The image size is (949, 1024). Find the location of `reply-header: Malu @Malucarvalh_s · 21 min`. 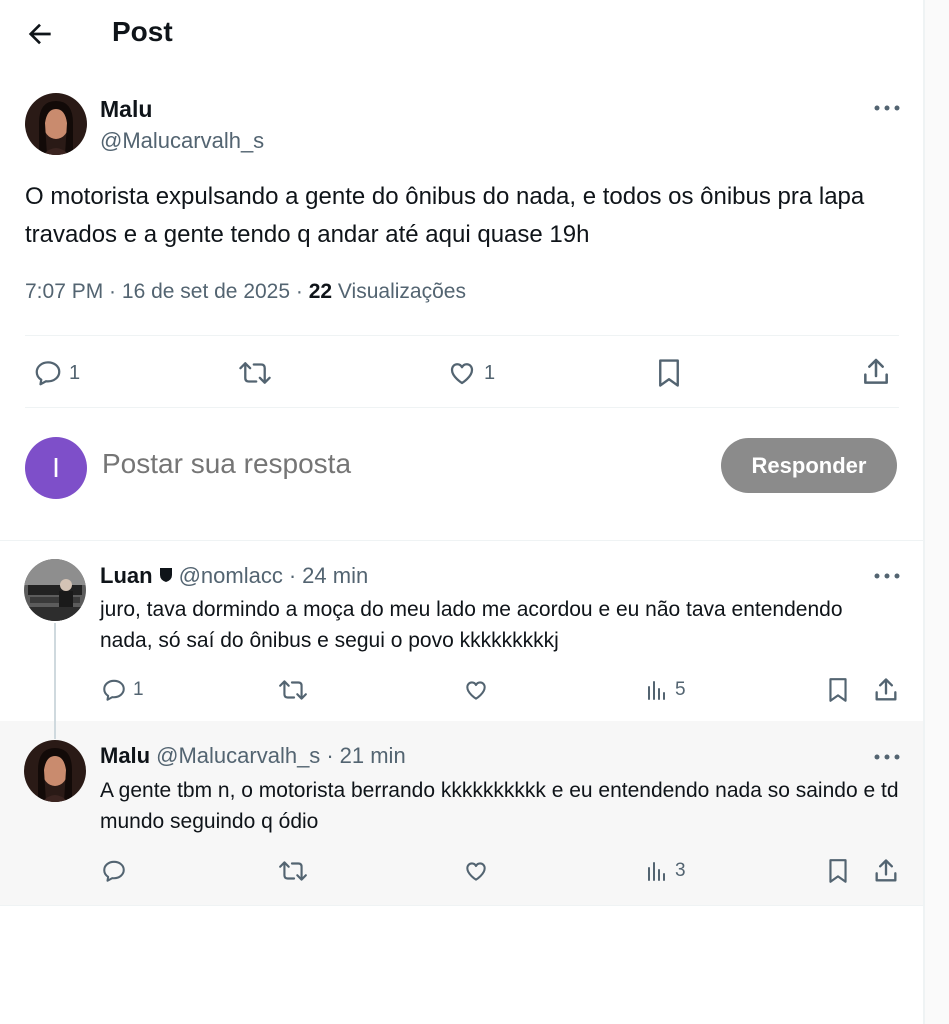

reply-header: Malu @Malucarvalh_s · 21 min is located at coordinates (253, 756).